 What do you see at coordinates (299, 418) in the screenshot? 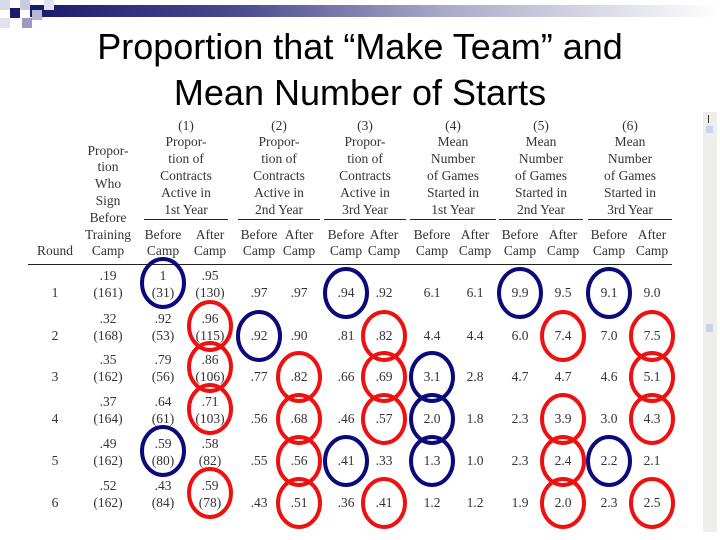
I see `cell-c2a: .68` at bounding box center [299, 418].